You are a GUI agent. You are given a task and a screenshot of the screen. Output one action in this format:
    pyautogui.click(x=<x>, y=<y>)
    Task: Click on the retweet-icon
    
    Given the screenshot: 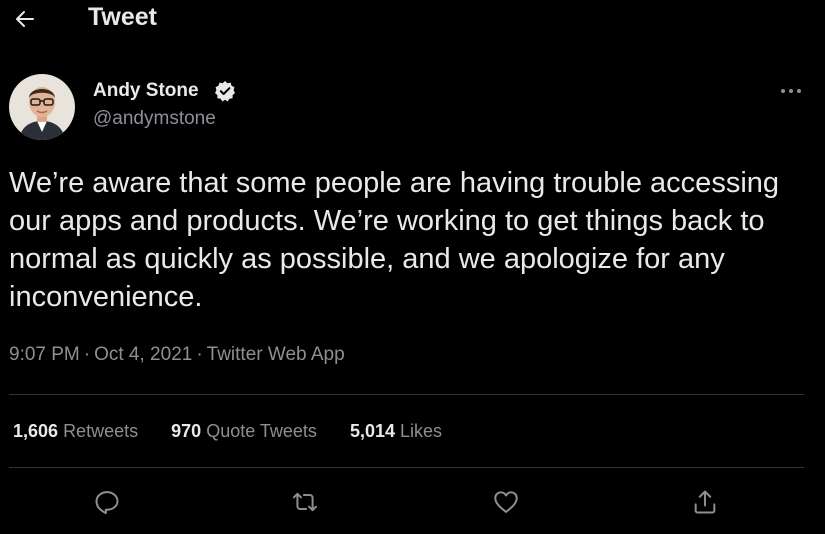 What is the action you would take?
    pyautogui.click(x=305, y=502)
    